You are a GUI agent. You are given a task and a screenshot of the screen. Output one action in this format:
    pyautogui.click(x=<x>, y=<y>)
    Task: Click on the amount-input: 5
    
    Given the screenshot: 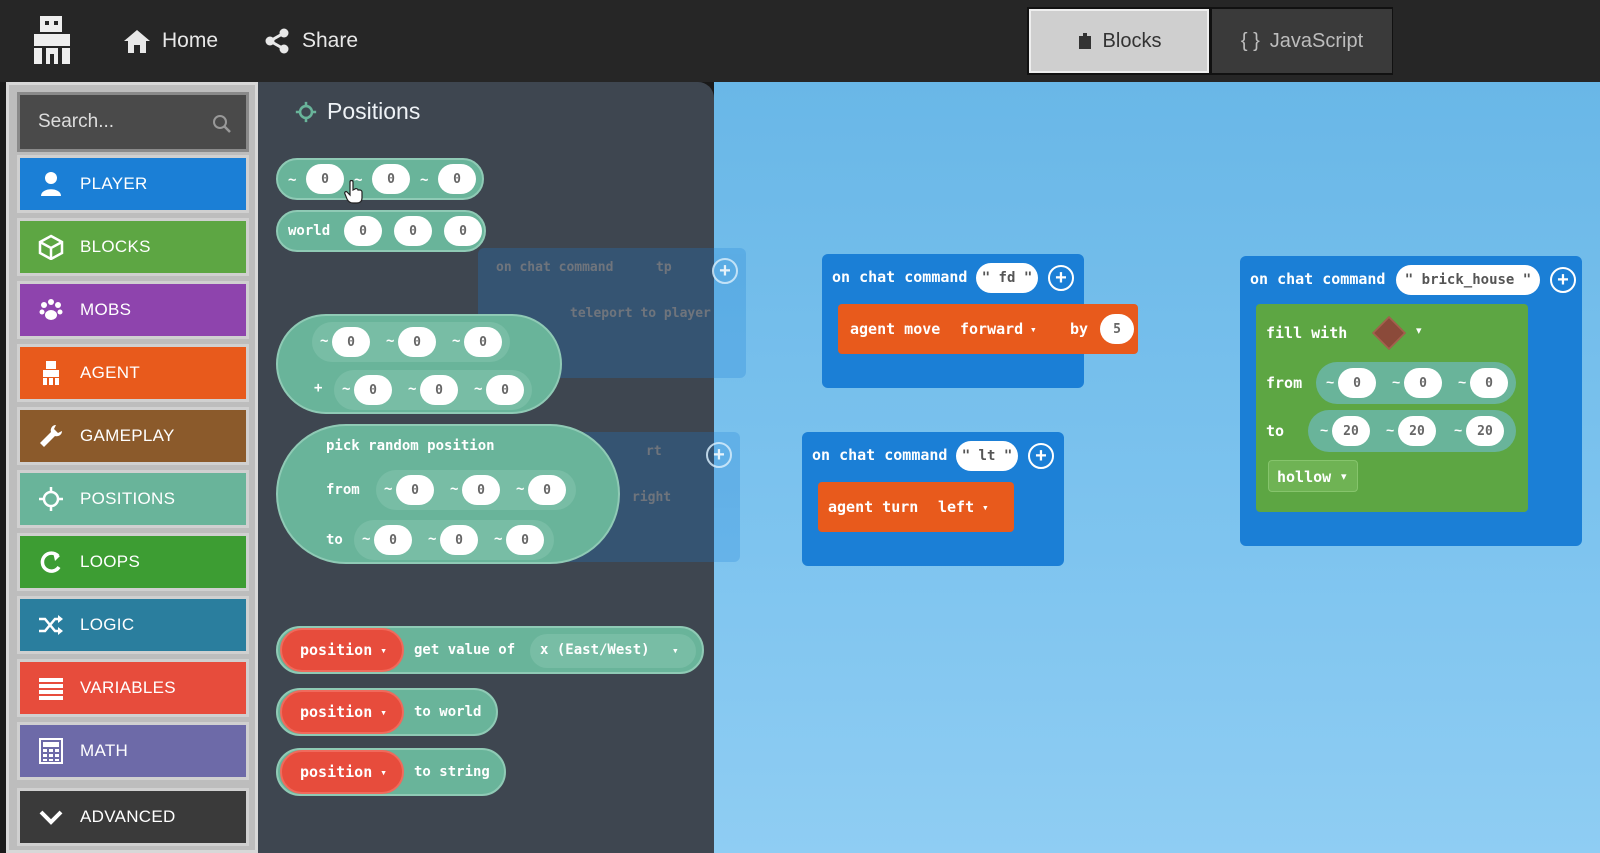 What is the action you would take?
    pyautogui.click(x=1117, y=329)
    